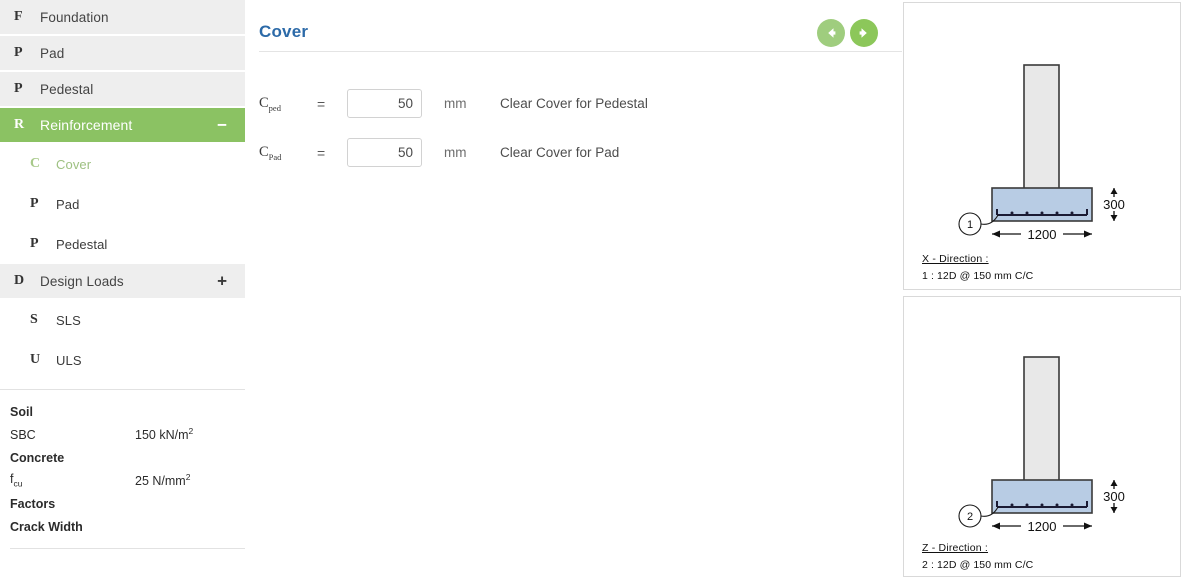 This screenshot has width=1188, height=577. What do you see at coordinates (977, 267) in the screenshot?
I see `legend-x: X - Direction : 1 : 12D @ 150 mm C/C` at bounding box center [977, 267].